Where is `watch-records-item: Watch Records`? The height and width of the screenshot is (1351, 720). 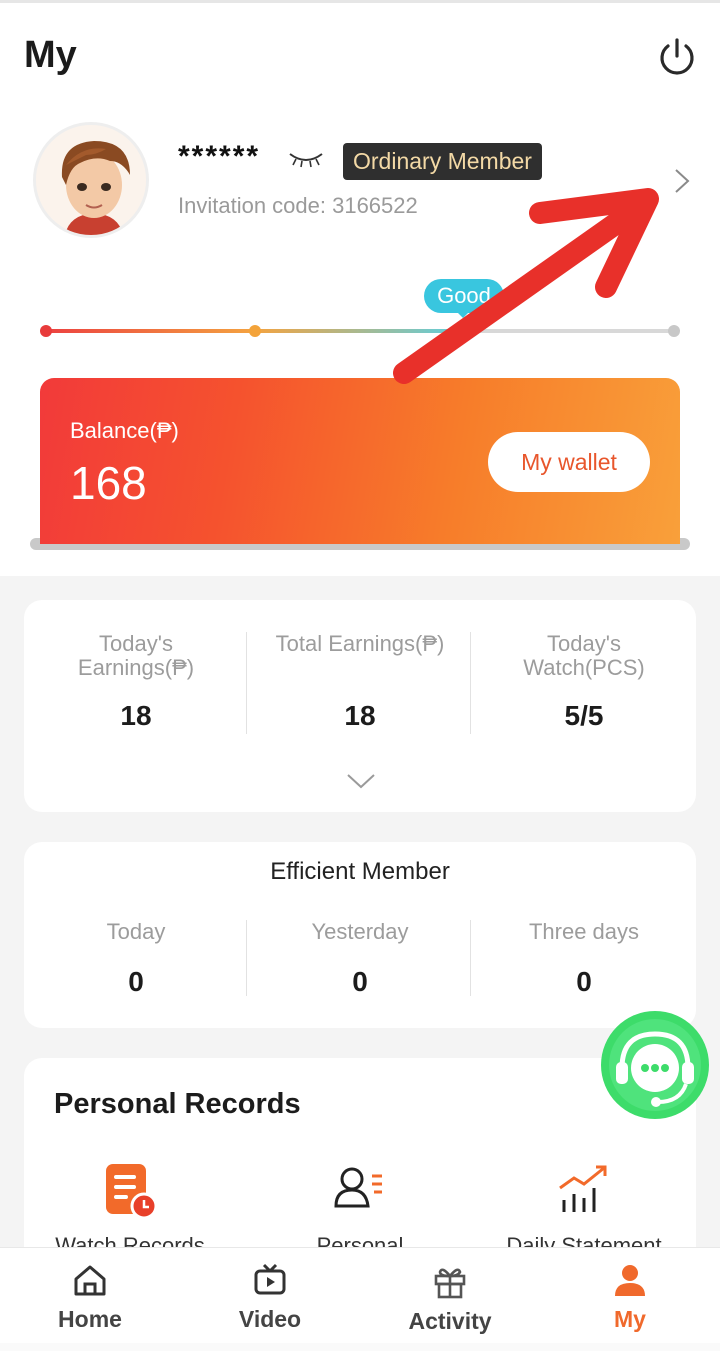
watch-records-item: Watch Records is located at coordinates (130, 1204).